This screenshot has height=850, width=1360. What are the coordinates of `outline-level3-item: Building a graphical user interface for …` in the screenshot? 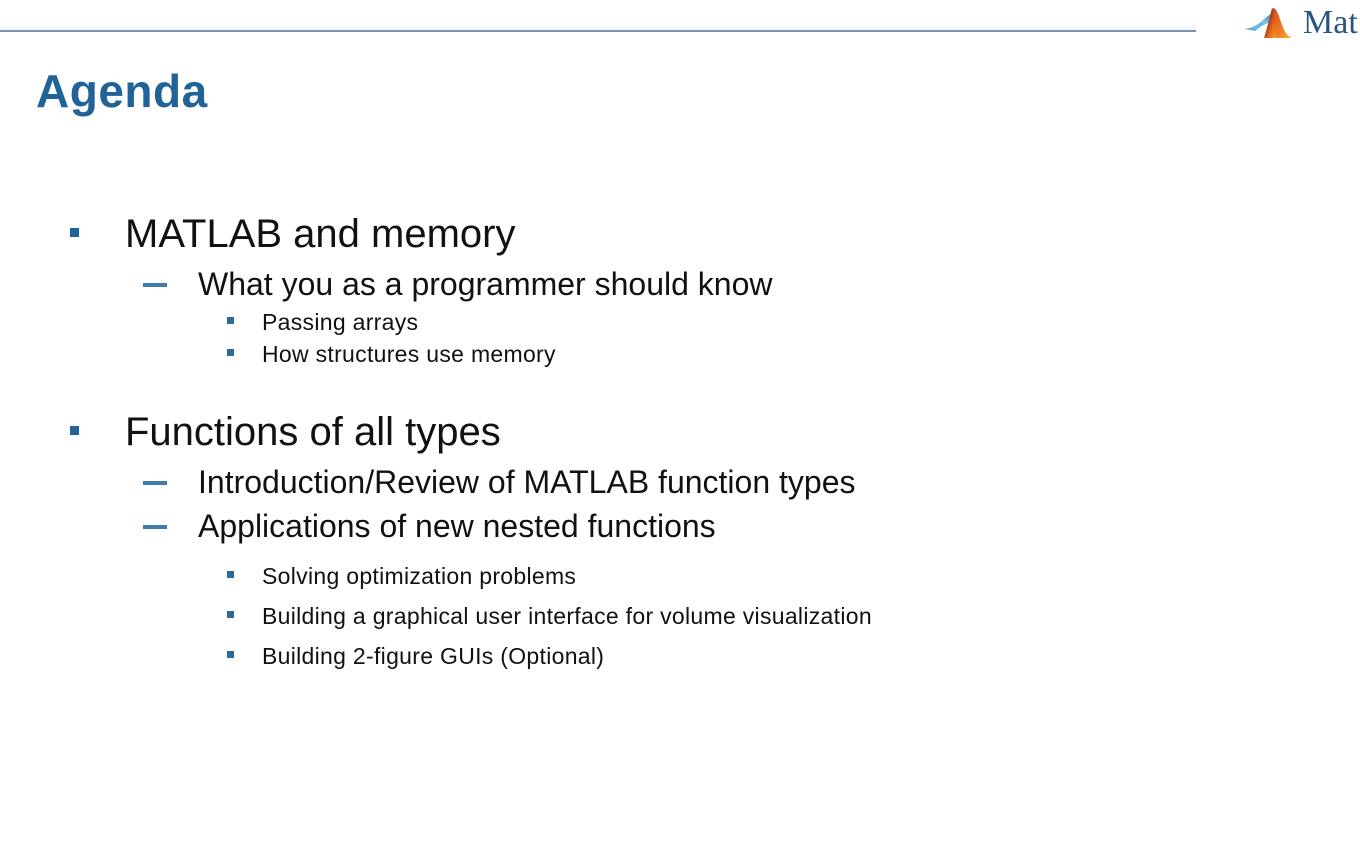 It's located at (793, 616).